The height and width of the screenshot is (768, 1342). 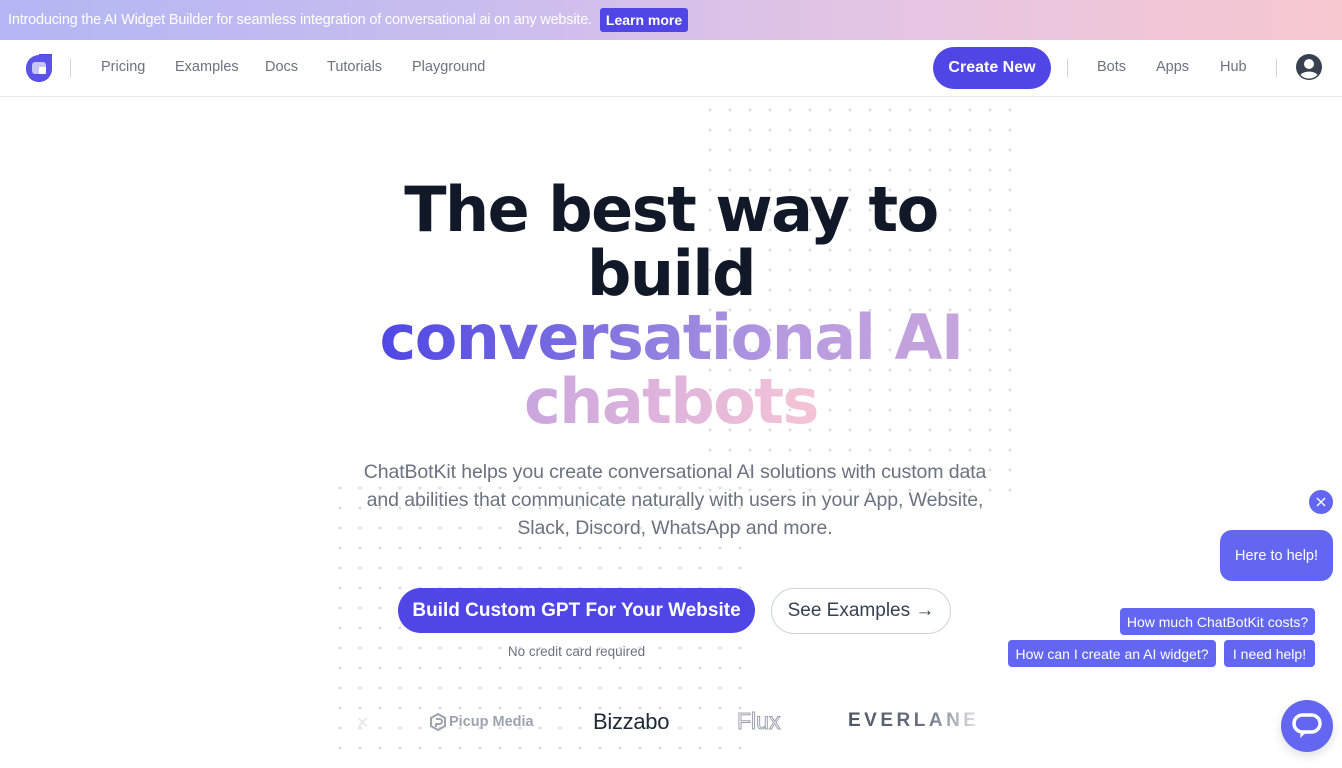 What do you see at coordinates (482, 722) in the screenshot?
I see `logo-picup-media: Picup Media` at bounding box center [482, 722].